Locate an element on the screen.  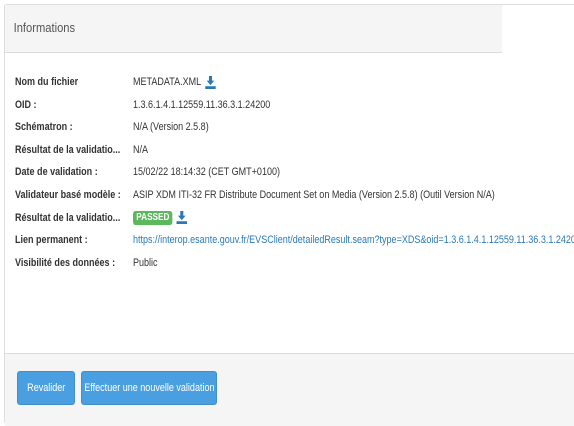
field-value: METADATA.XML is located at coordinates (174, 82).